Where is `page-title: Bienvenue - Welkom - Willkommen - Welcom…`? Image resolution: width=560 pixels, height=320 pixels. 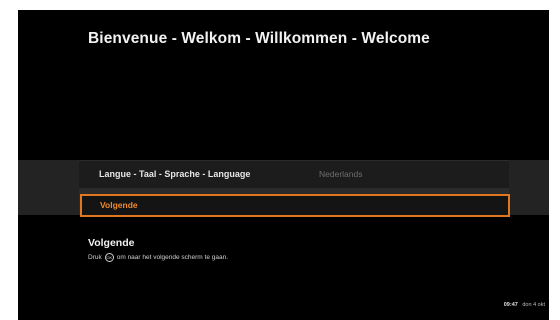 page-title: Bienvenue - Welkom - Willkommen - Welcom… is located at coordinates (259, 38).